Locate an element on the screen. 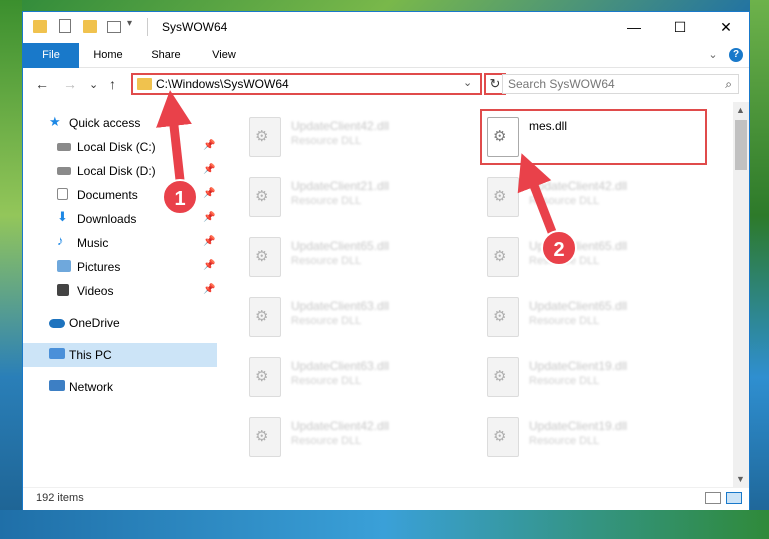 The width and height of the screenshot is (769, 539). annotation-arrows is located at coordinates (356, 162).